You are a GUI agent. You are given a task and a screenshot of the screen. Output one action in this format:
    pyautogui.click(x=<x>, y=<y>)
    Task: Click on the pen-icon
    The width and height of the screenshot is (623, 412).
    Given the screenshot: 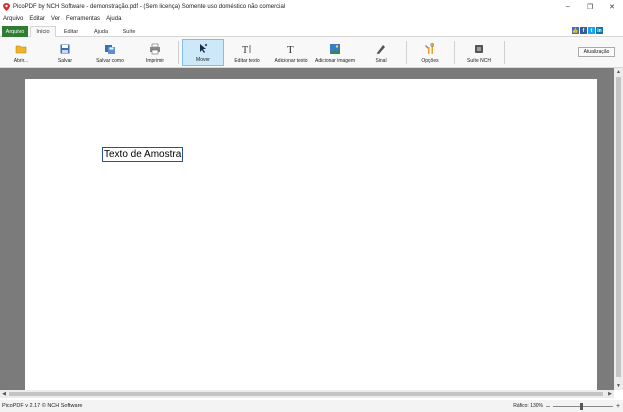 What is the action you would take?
    pyautogui.click(x=380, y=50)
    